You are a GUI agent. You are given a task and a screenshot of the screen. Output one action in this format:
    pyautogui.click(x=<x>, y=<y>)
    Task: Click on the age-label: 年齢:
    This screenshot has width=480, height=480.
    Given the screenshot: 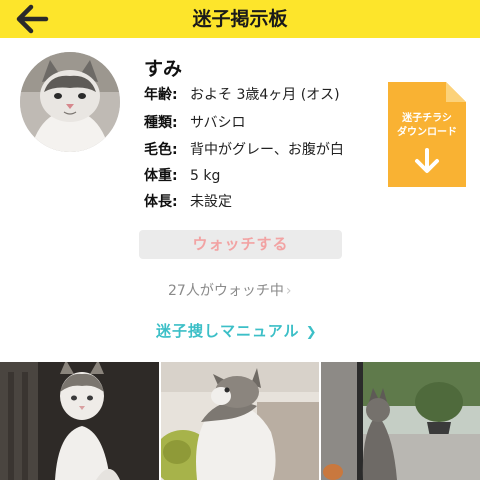 What is the action you would take?
    pyautogui.click(x=161, y=95)
    